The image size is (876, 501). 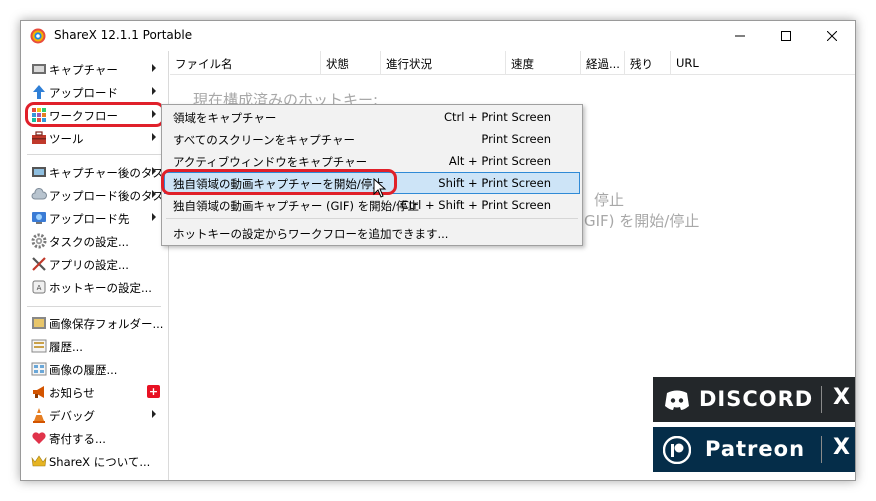 I want to click on workflow-item-hotkey: Ctrl + Shift + Print Screen, so click(x=475, y=205).